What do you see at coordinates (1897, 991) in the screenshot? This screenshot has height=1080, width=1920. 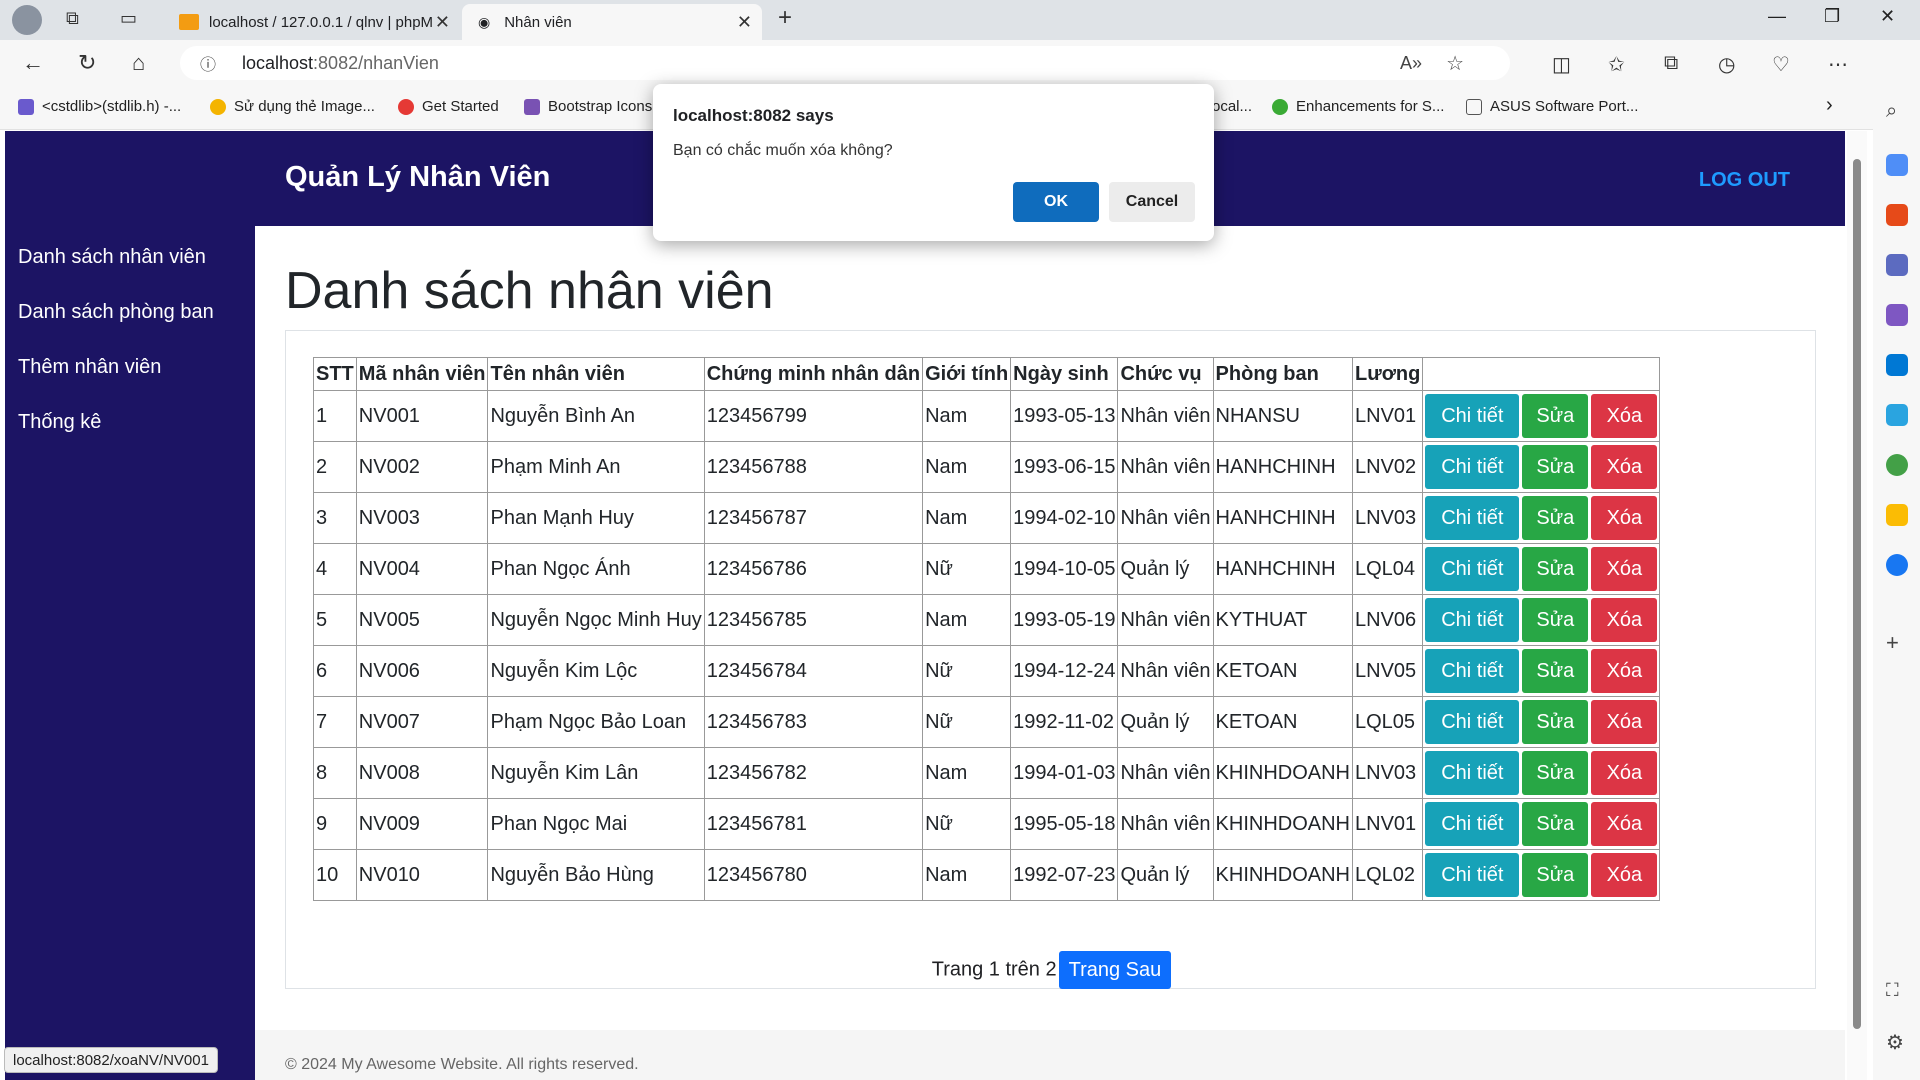 I see `screenshot-icon: ⛶` at bounding box center [1897, 991].